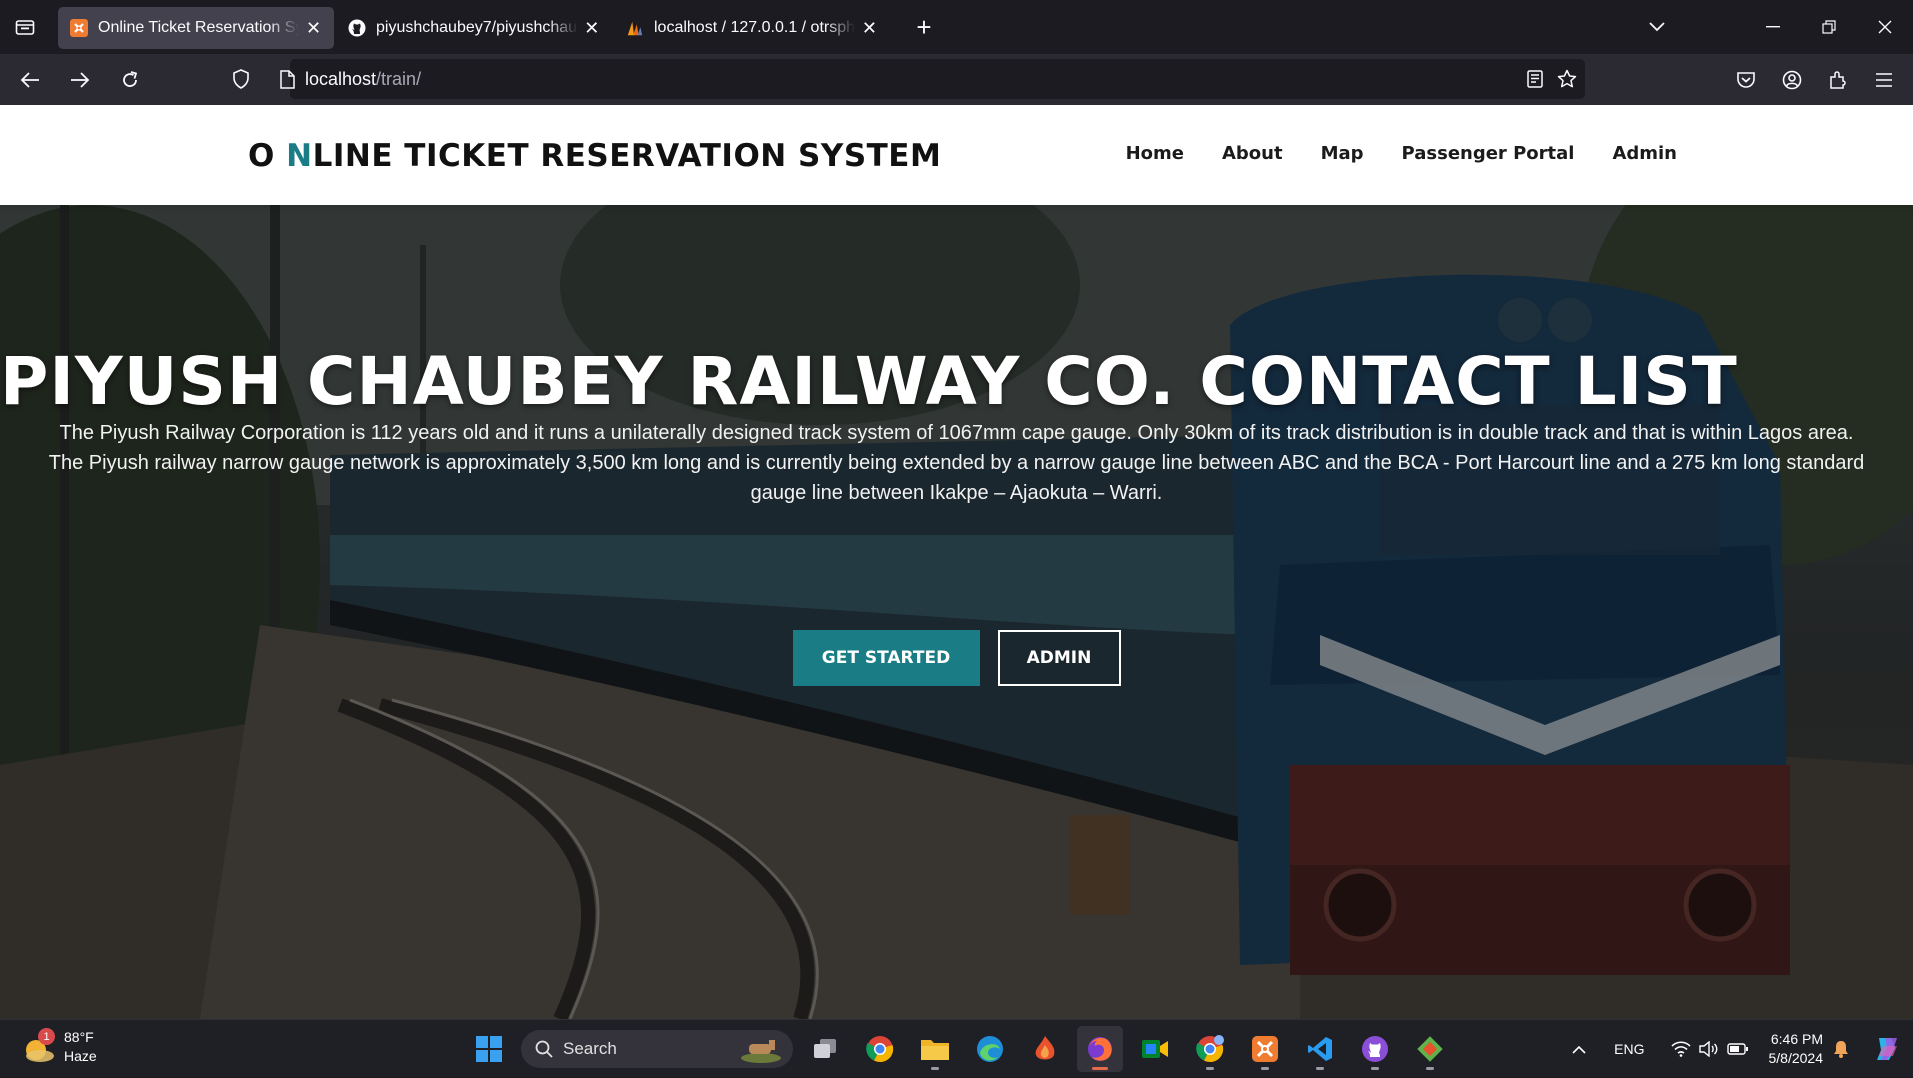 This screenshot has width=1913, height=1078. What do you see at coordinates (935, 1049) in the screenshot?
I see `file-explorer-icon` at bounding box center [935, 1049].